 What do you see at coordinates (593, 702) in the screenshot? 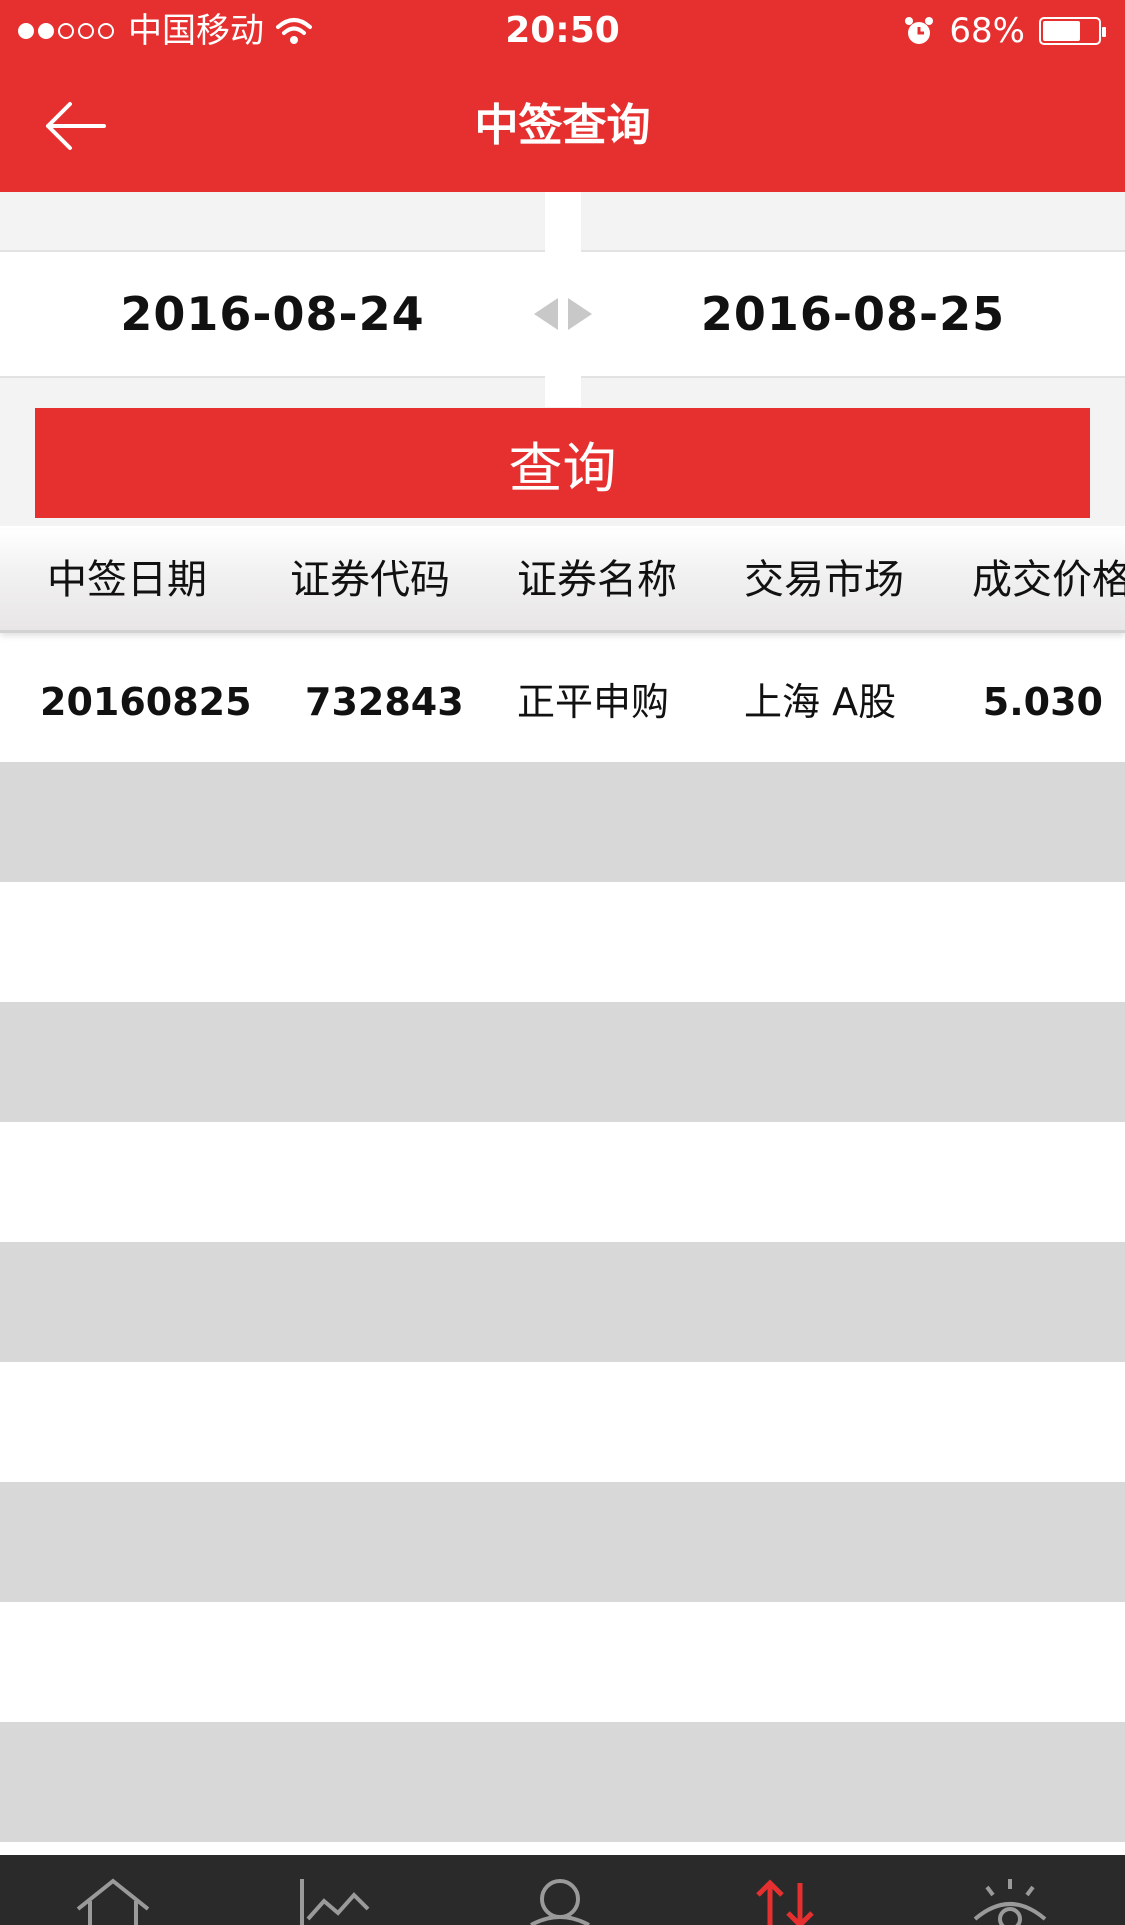
I see `cell-name: 正平申购` at bounding box center [593, 702].